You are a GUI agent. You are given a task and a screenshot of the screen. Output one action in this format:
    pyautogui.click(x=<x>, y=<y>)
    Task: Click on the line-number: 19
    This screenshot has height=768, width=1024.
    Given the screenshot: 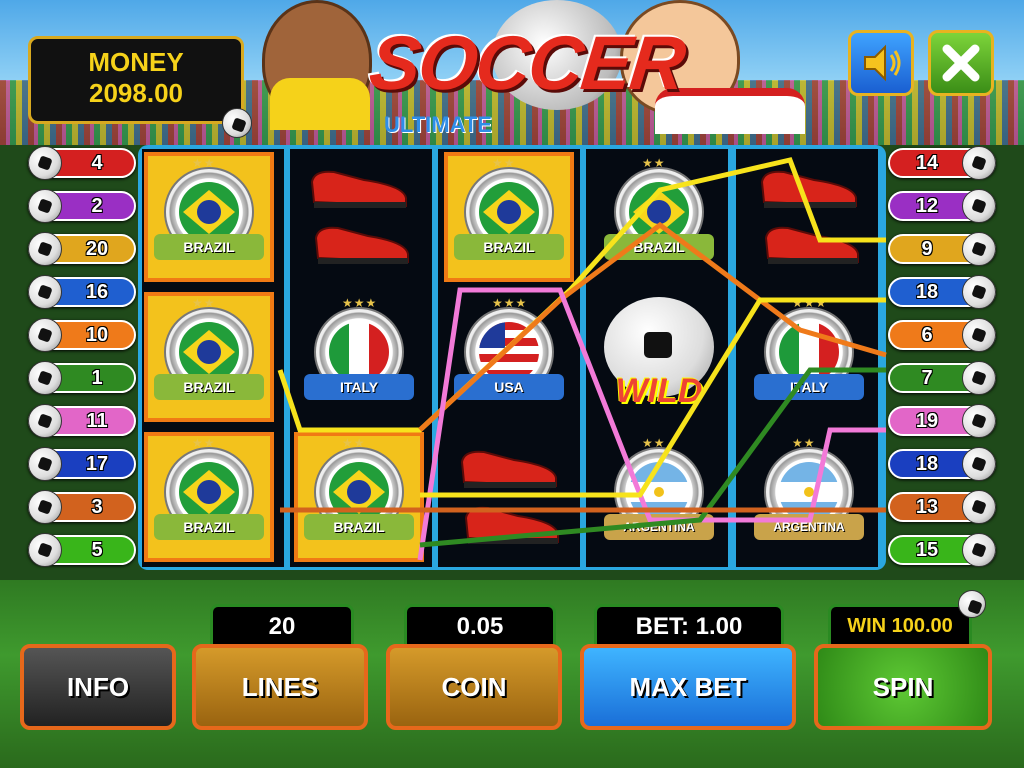 What is the action you would take?
    pyautogui.click(x=927, y=420)
    